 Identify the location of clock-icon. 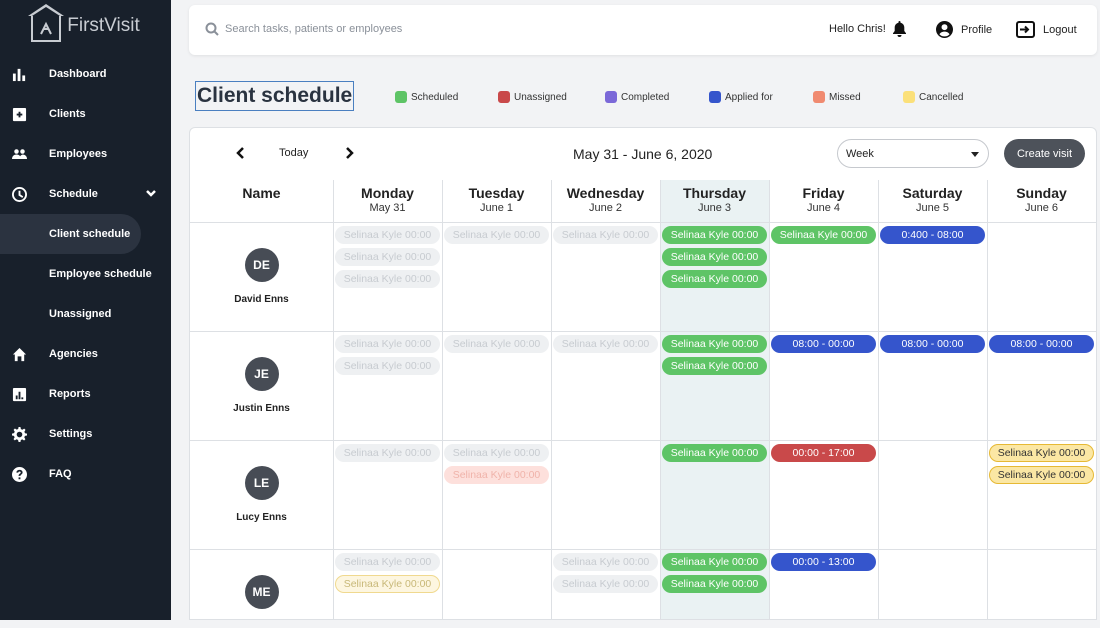
(19, 194).